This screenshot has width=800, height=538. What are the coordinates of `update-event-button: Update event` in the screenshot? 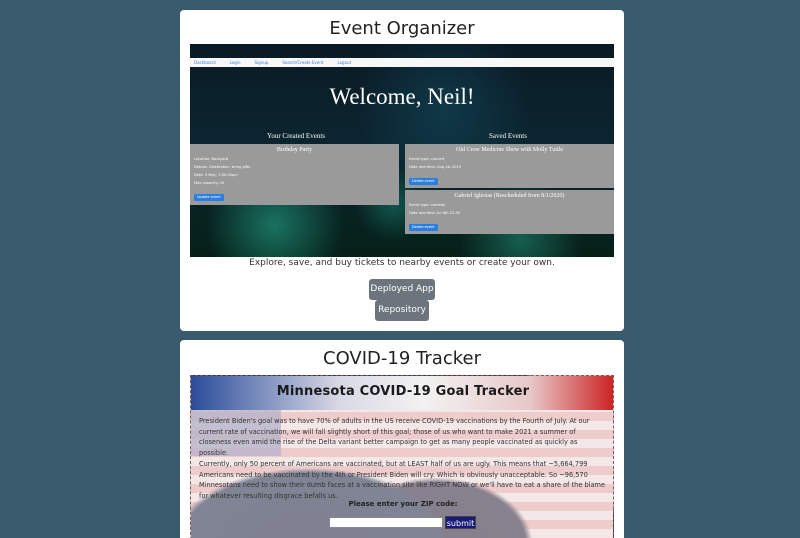 It's located at (209, 197).